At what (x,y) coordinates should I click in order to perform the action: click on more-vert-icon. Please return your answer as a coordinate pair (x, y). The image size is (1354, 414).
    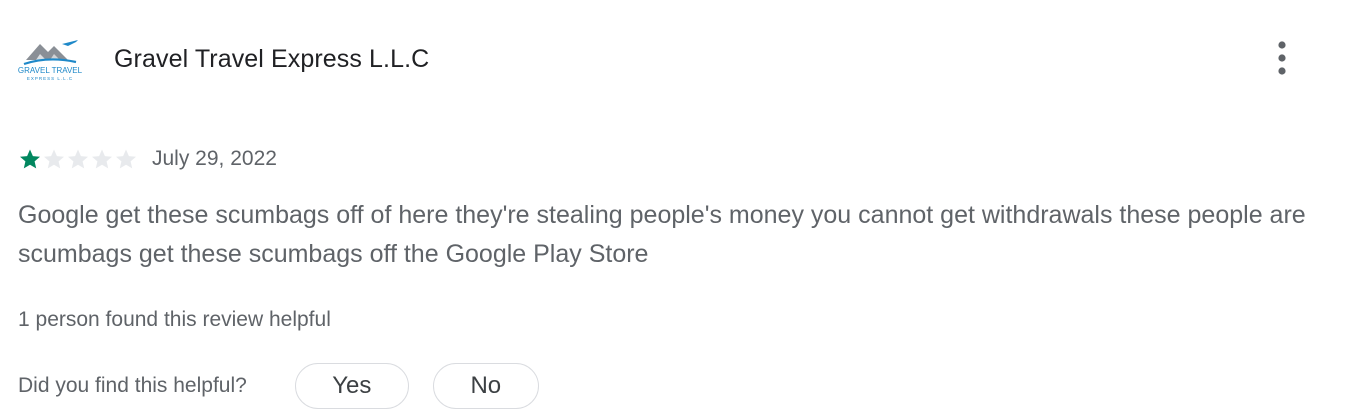
    Looking at the image, I should click on (1282, 58).